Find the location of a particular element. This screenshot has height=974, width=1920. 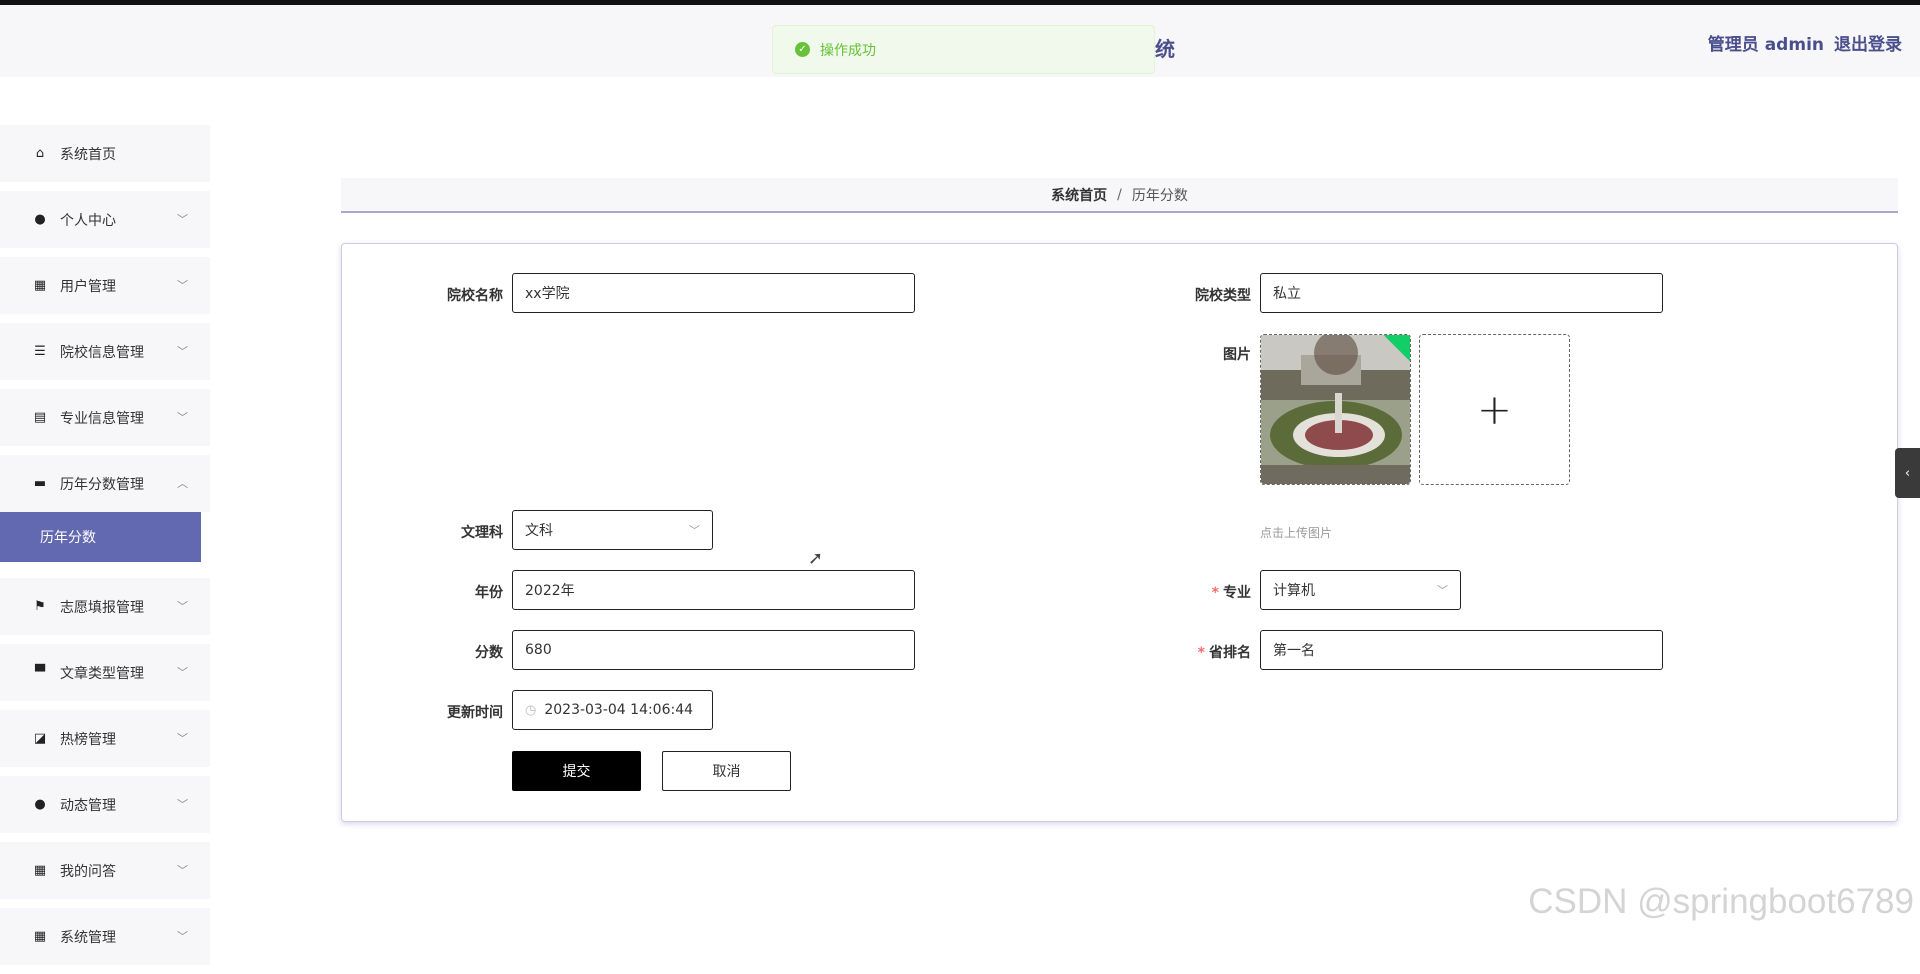

breadcrumb: 系统首页 / 历年分数 is located at coordinates (1119, 195).